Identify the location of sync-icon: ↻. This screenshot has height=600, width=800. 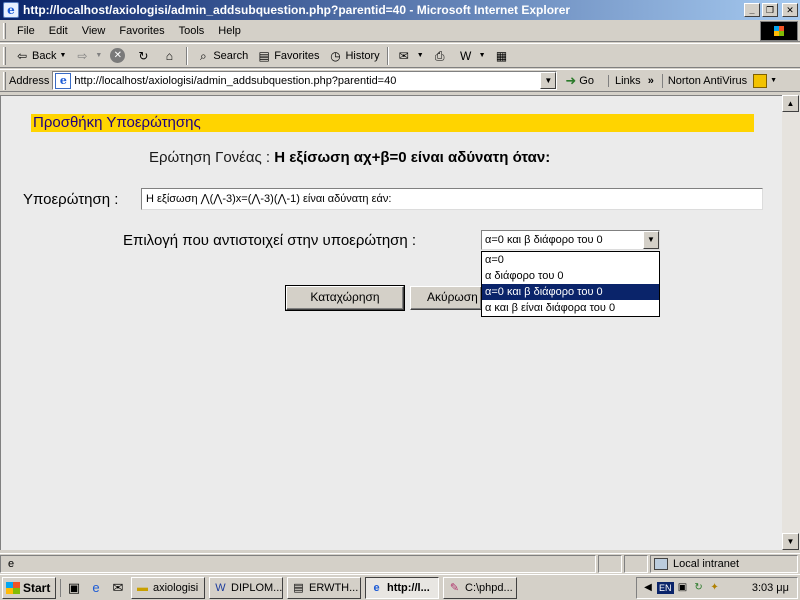
(699, 588).